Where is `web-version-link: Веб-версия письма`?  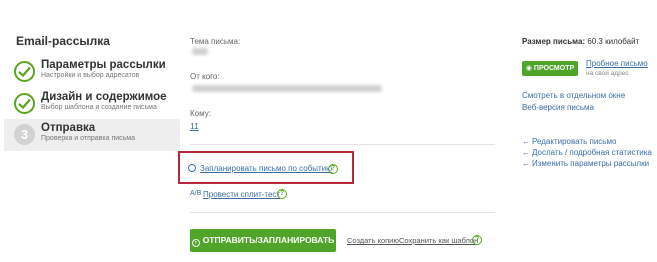
web-version-link: Веб-версия письма is located at coordinates (558, 107).